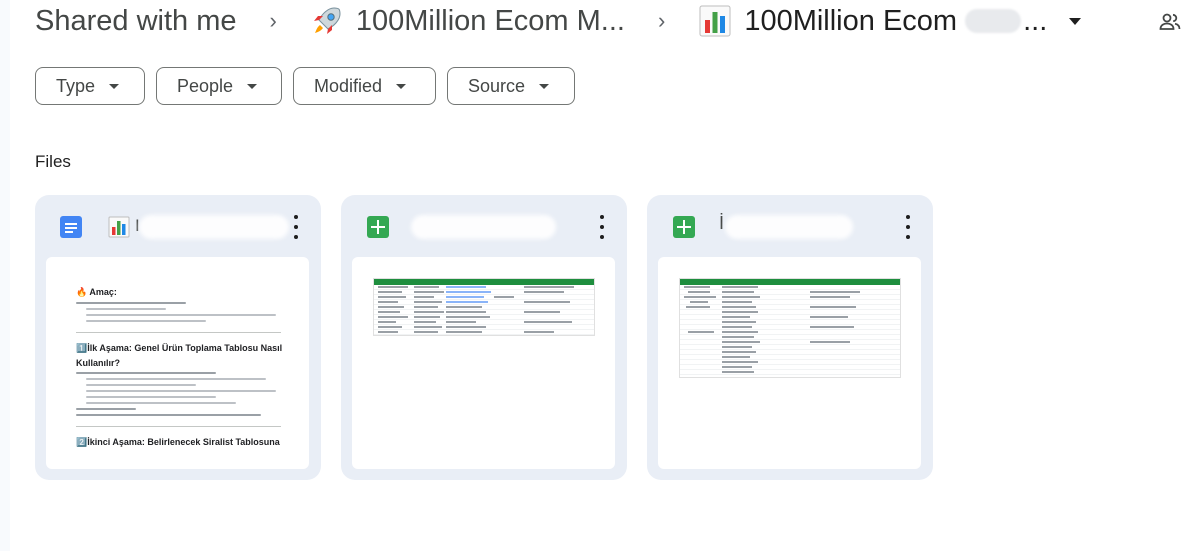  I want to click on rocket-icon, so click(327, 20).